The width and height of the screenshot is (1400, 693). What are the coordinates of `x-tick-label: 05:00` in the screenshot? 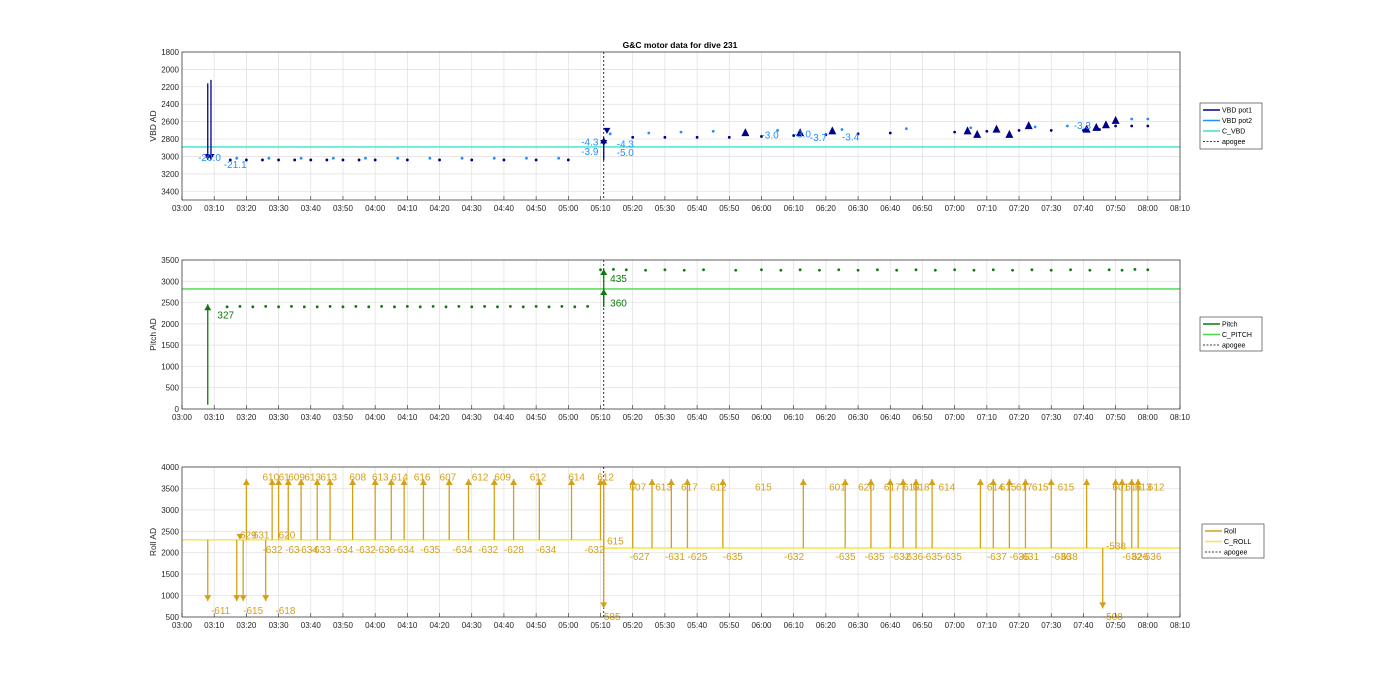 It's located at (568, 208).